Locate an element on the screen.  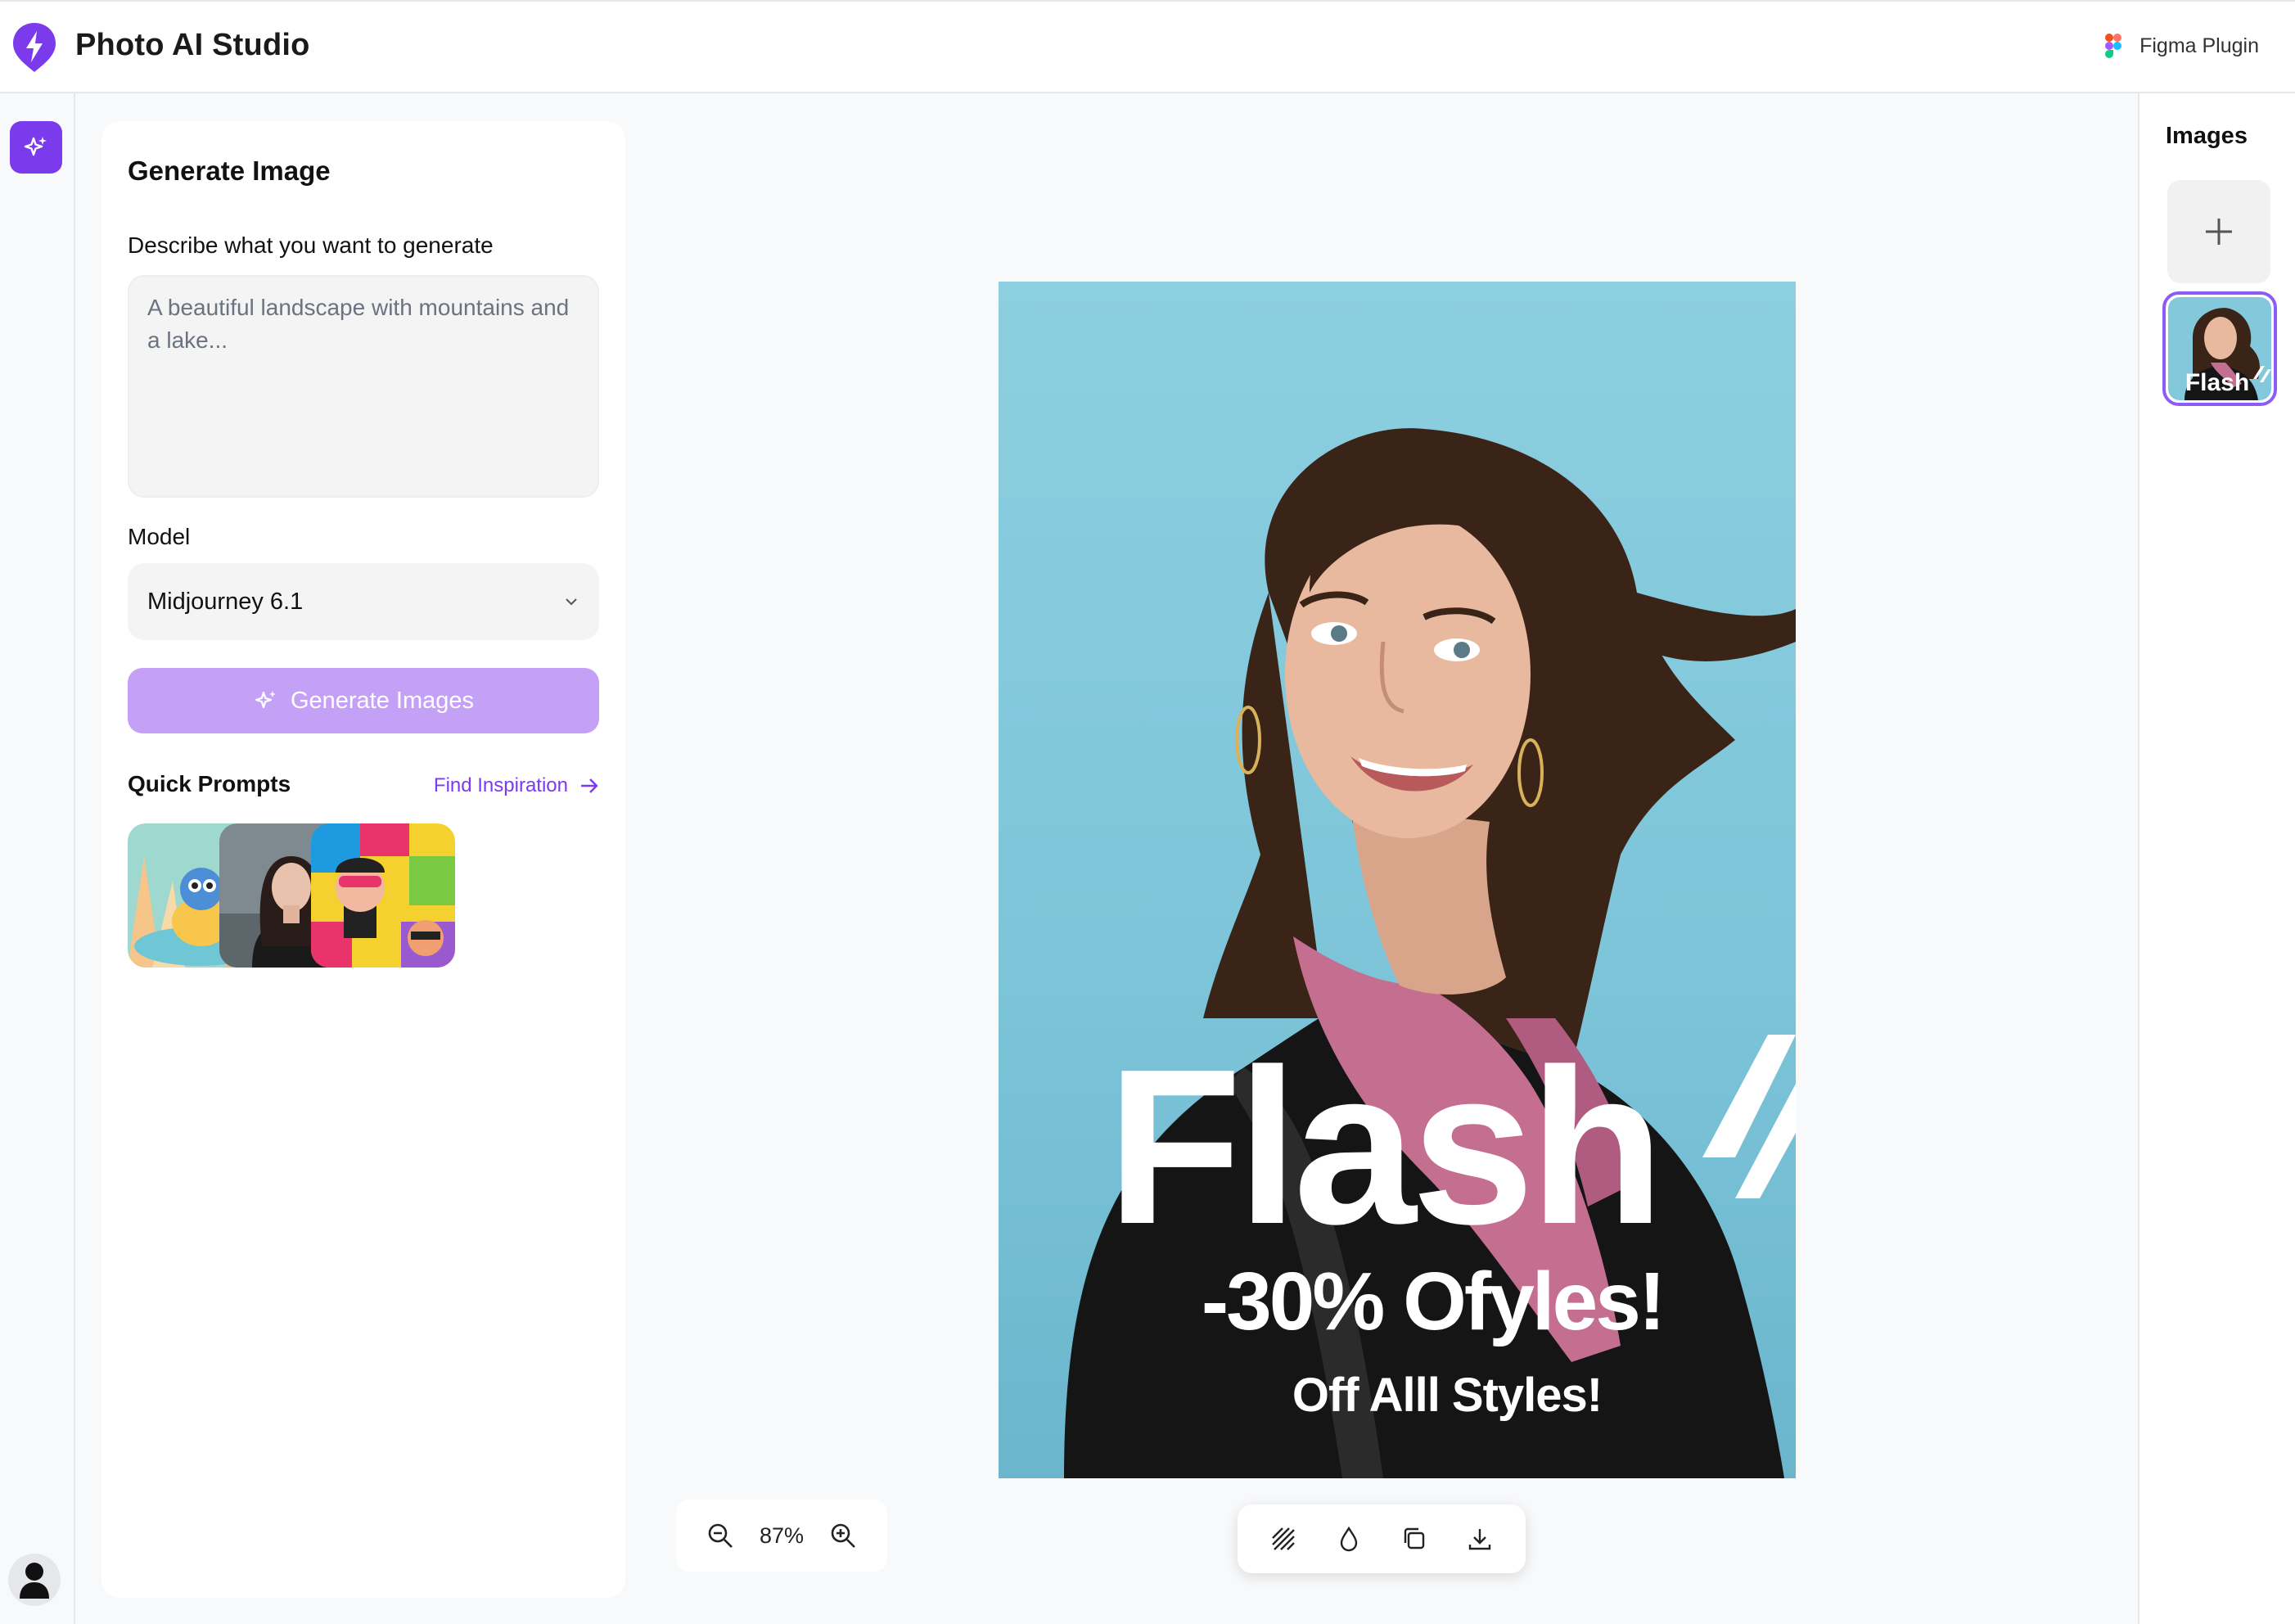
poster-line-3: Off Alll Styles! is located at coordinates (1447, 1396).